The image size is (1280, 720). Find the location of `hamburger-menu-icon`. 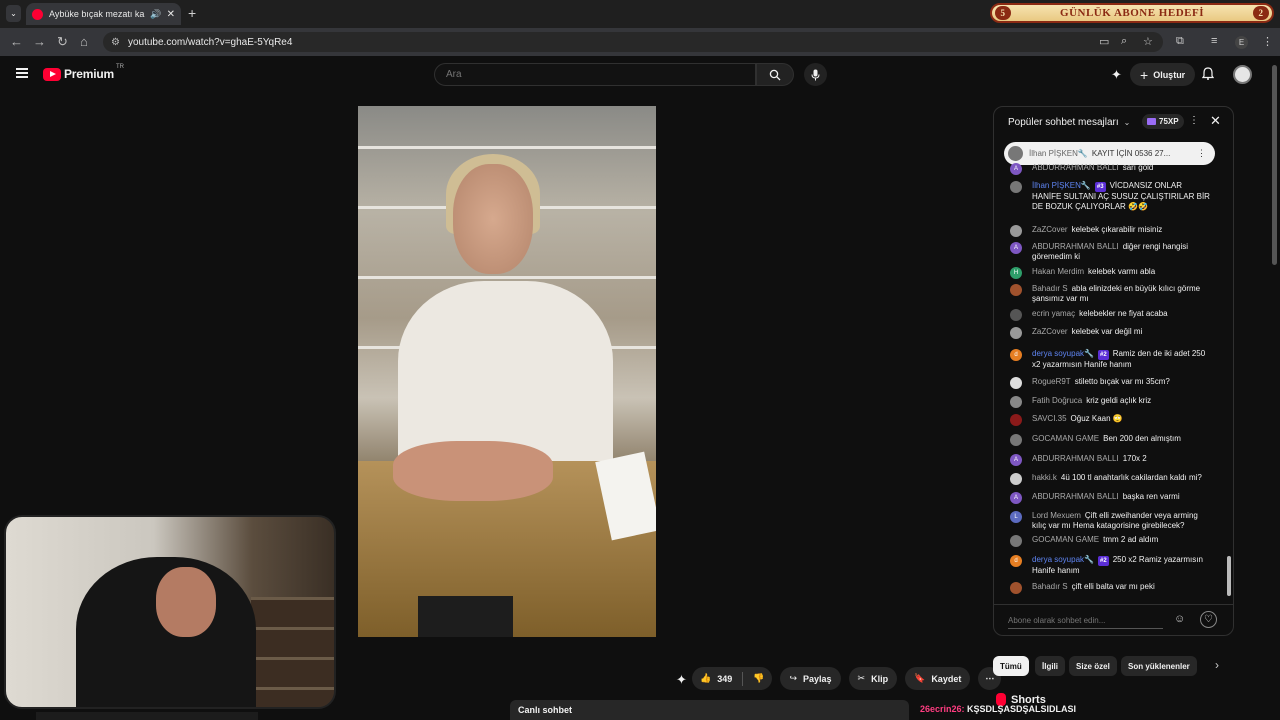

hamburger-menu-icon is located at coordinates (22, 73).